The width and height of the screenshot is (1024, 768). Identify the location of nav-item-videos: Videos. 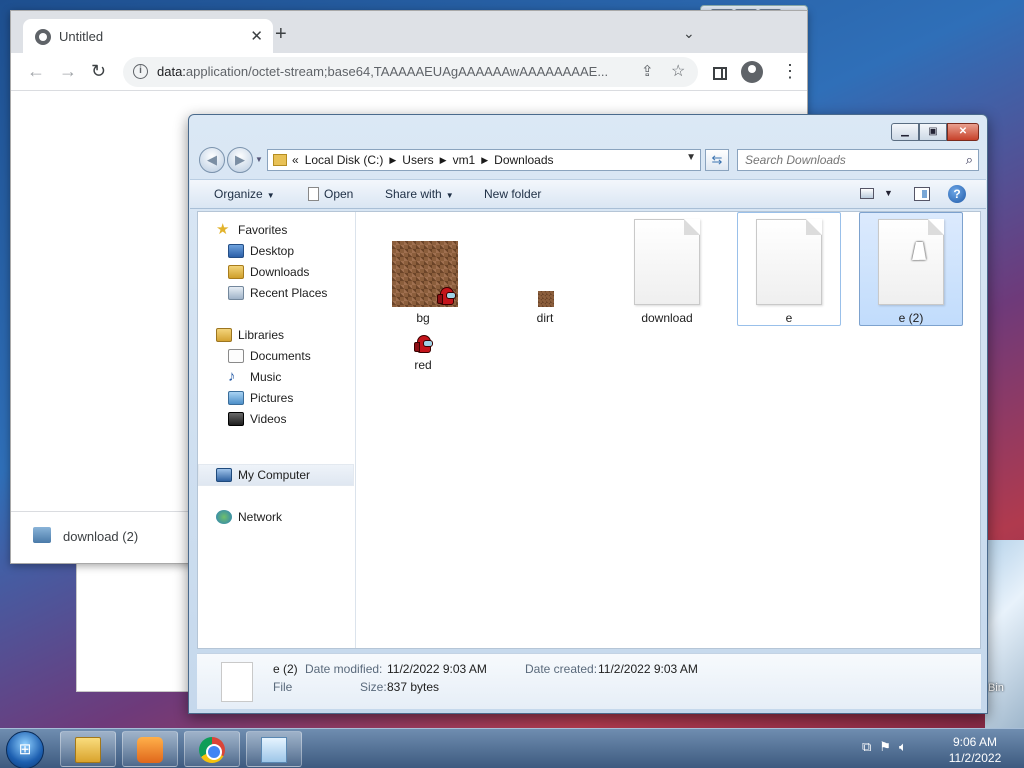
(257, 419).